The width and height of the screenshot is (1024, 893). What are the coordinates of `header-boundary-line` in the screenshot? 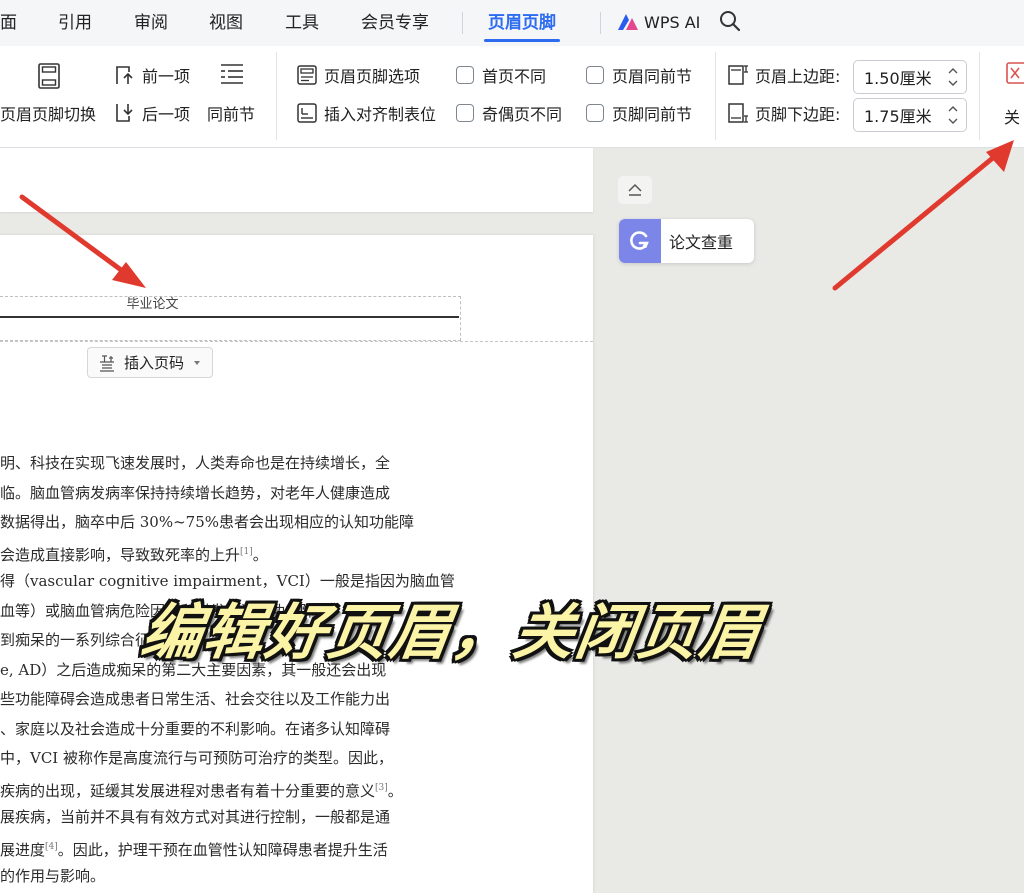 It's located at (296, 341).